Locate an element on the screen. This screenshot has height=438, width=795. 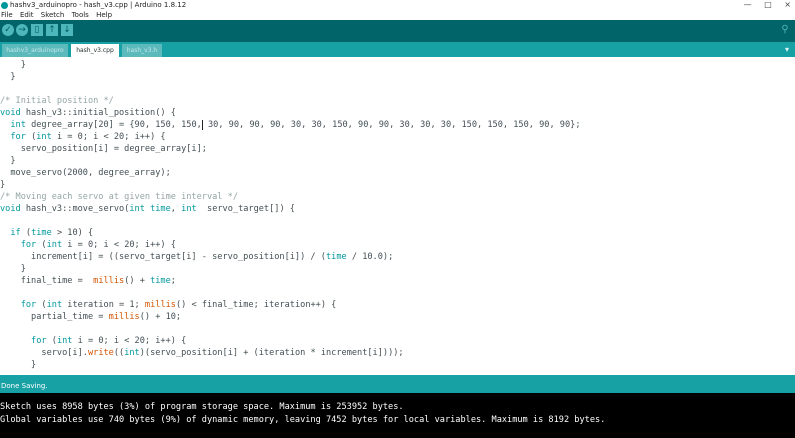
close-icon: × is located at coordinates (787, 4).